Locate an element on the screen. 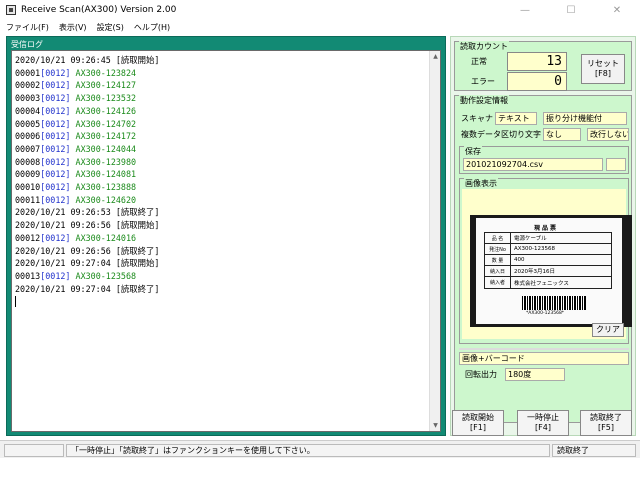 This screenshot has height=480, width=640. log-seq: 00009 is located at coordinates (28, 174).